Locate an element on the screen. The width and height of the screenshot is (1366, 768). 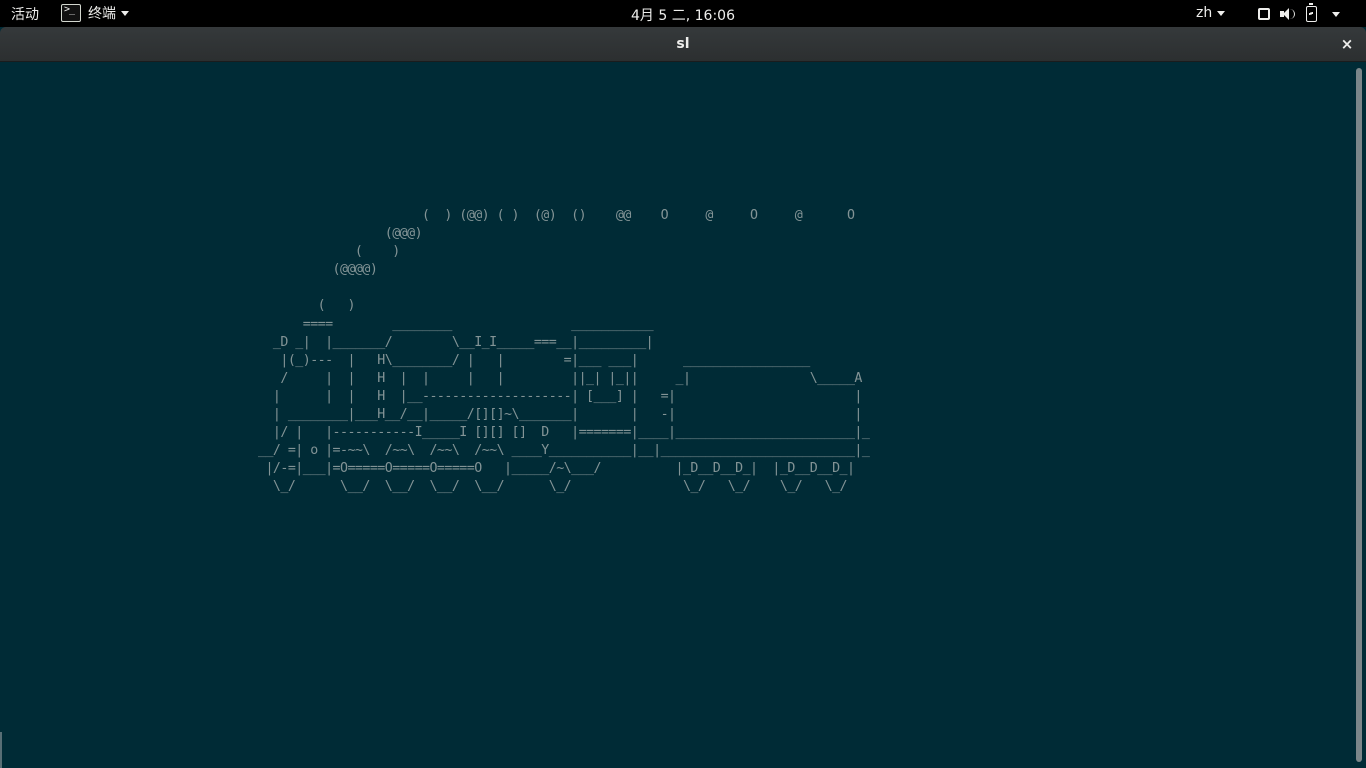
window-title: sl is located at coordinates (683, 44).